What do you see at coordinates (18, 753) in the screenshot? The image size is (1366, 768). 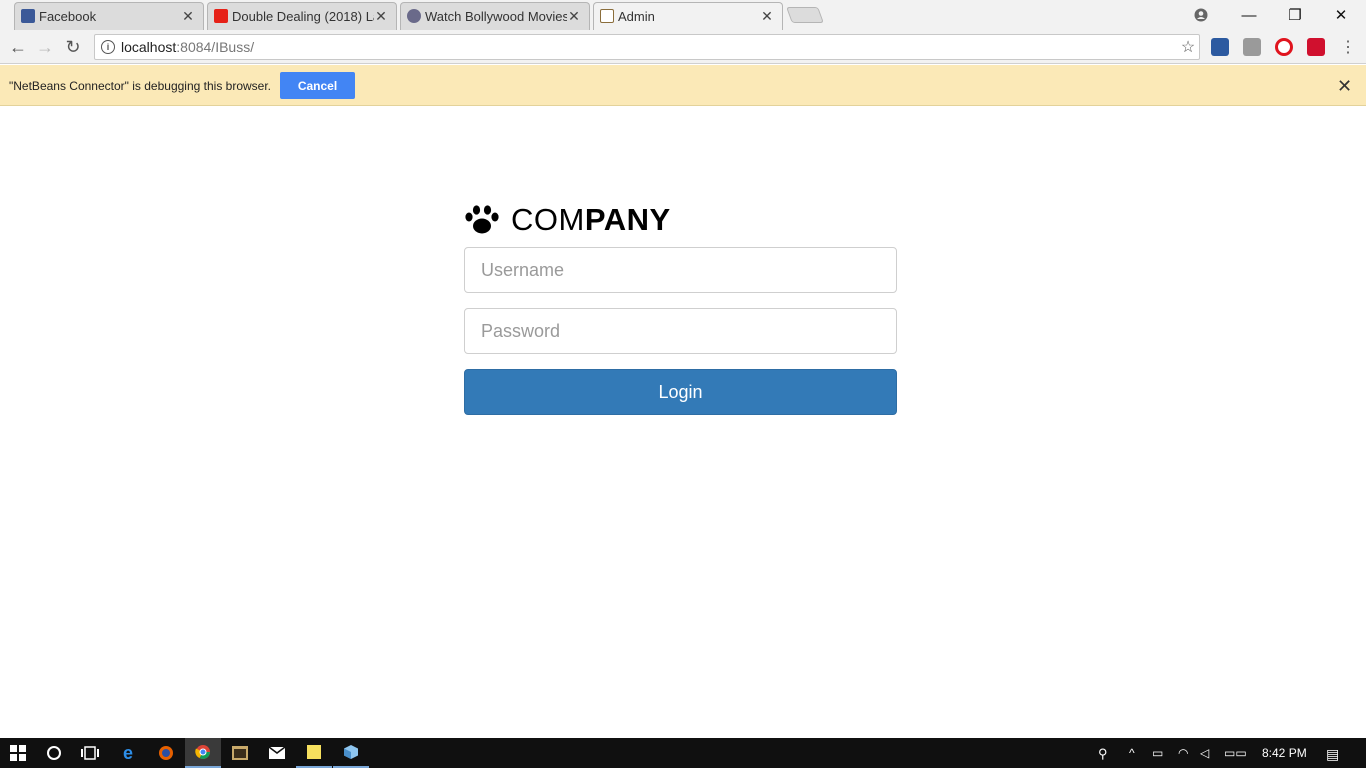 I see `windows-start-icon` at bounding box center [18, 753].